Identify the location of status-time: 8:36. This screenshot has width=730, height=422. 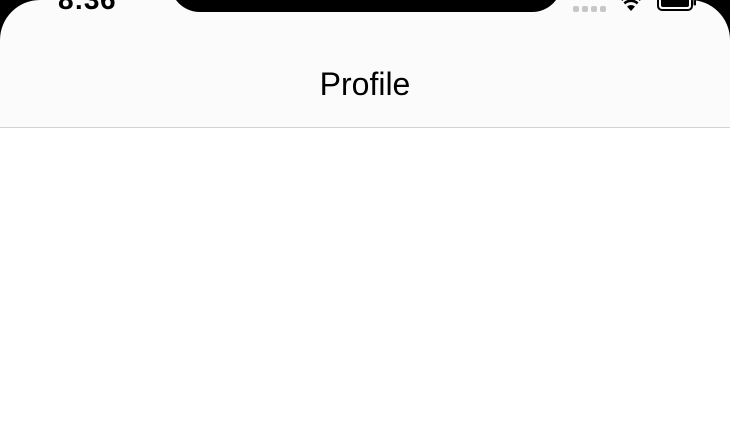
(87, 7).